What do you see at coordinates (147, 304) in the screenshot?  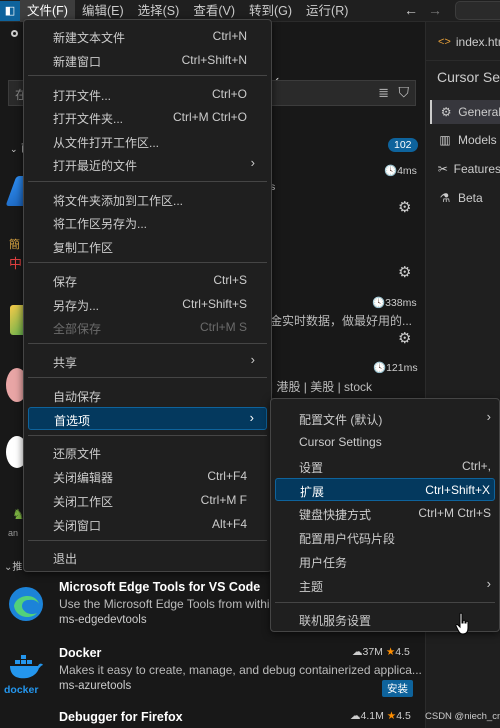 I see `menu-item-save-as: 另存为... Ctrl+Shift+S` at bounding box center [147, 304].